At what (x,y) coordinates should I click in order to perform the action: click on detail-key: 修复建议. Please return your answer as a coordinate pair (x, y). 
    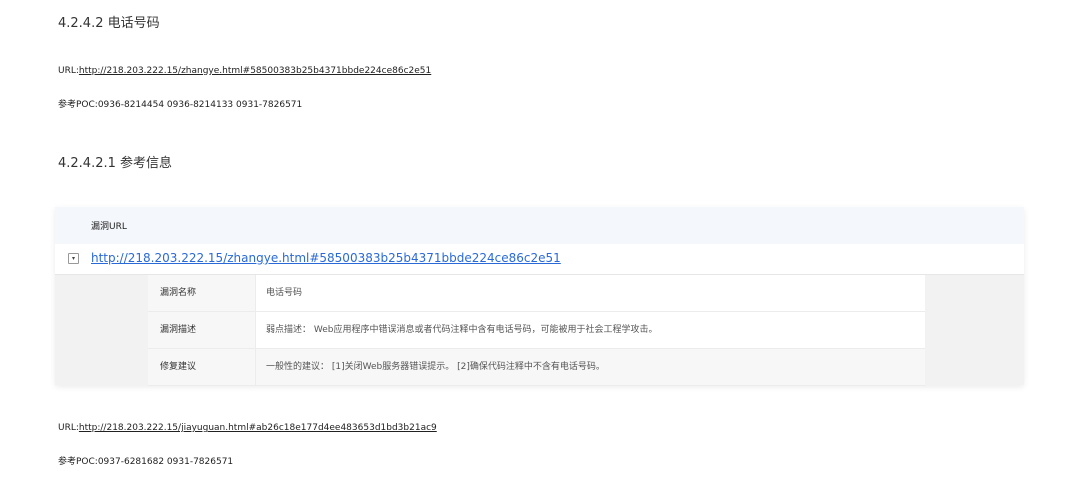
    Looking at the image, I should click on (202, 367).